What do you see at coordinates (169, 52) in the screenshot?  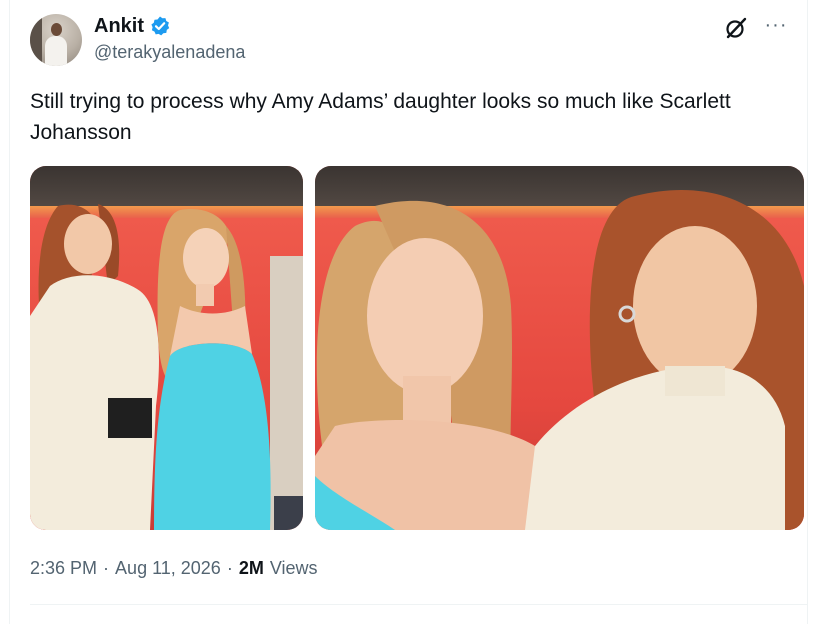 I see `author-handle: @terakyalenadena` at bounding box center [169, 52].